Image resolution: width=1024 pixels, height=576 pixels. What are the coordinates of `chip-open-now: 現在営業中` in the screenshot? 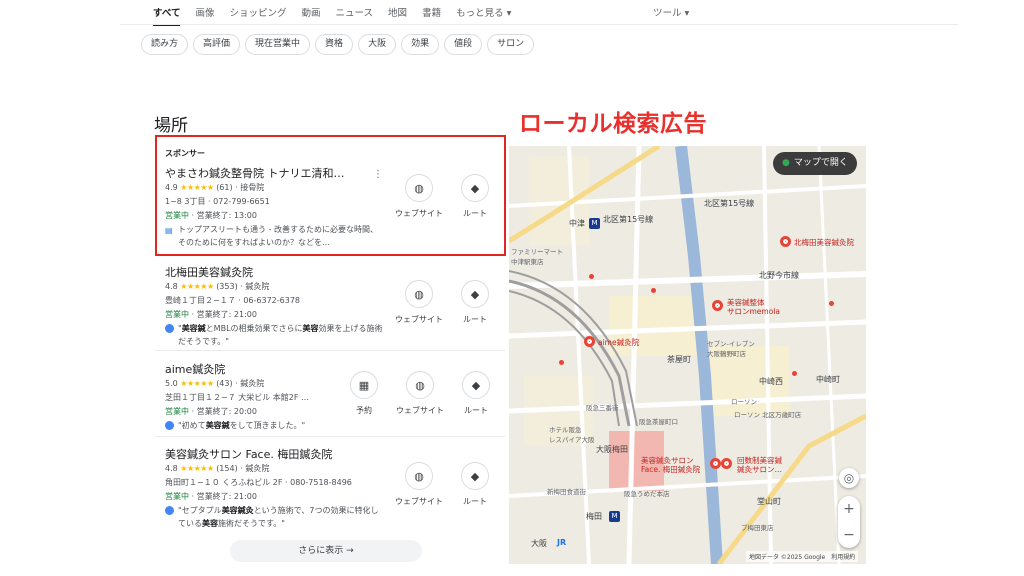 It's located at (278, 44).